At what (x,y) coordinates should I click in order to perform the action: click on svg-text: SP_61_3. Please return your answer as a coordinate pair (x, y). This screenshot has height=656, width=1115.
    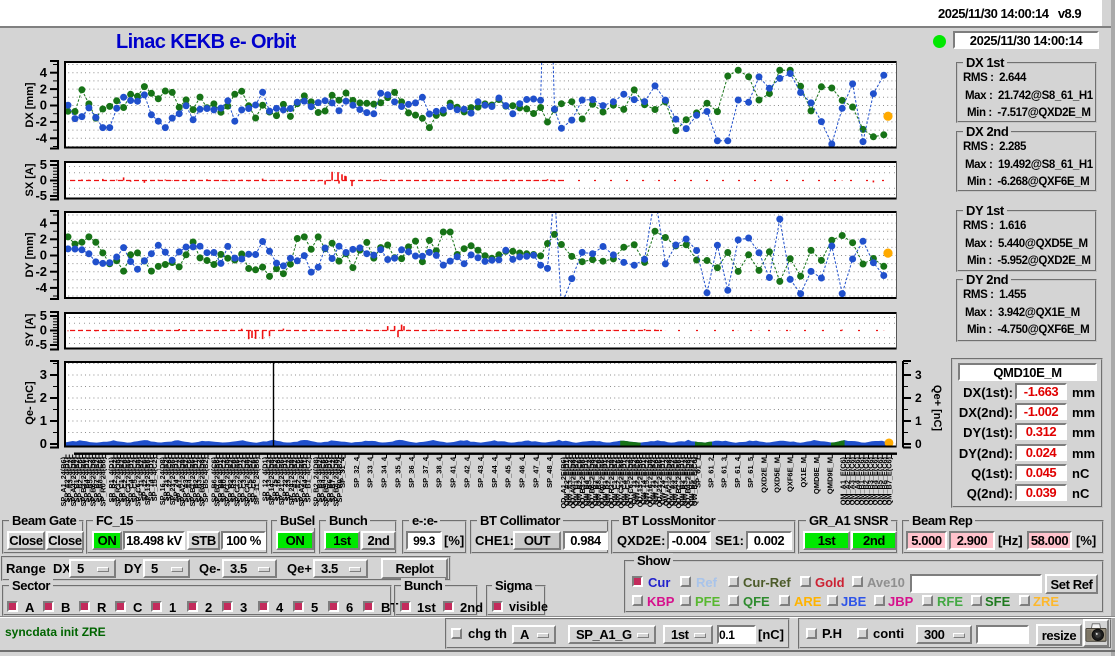
    Looking at the image, I should click on (724, 472).